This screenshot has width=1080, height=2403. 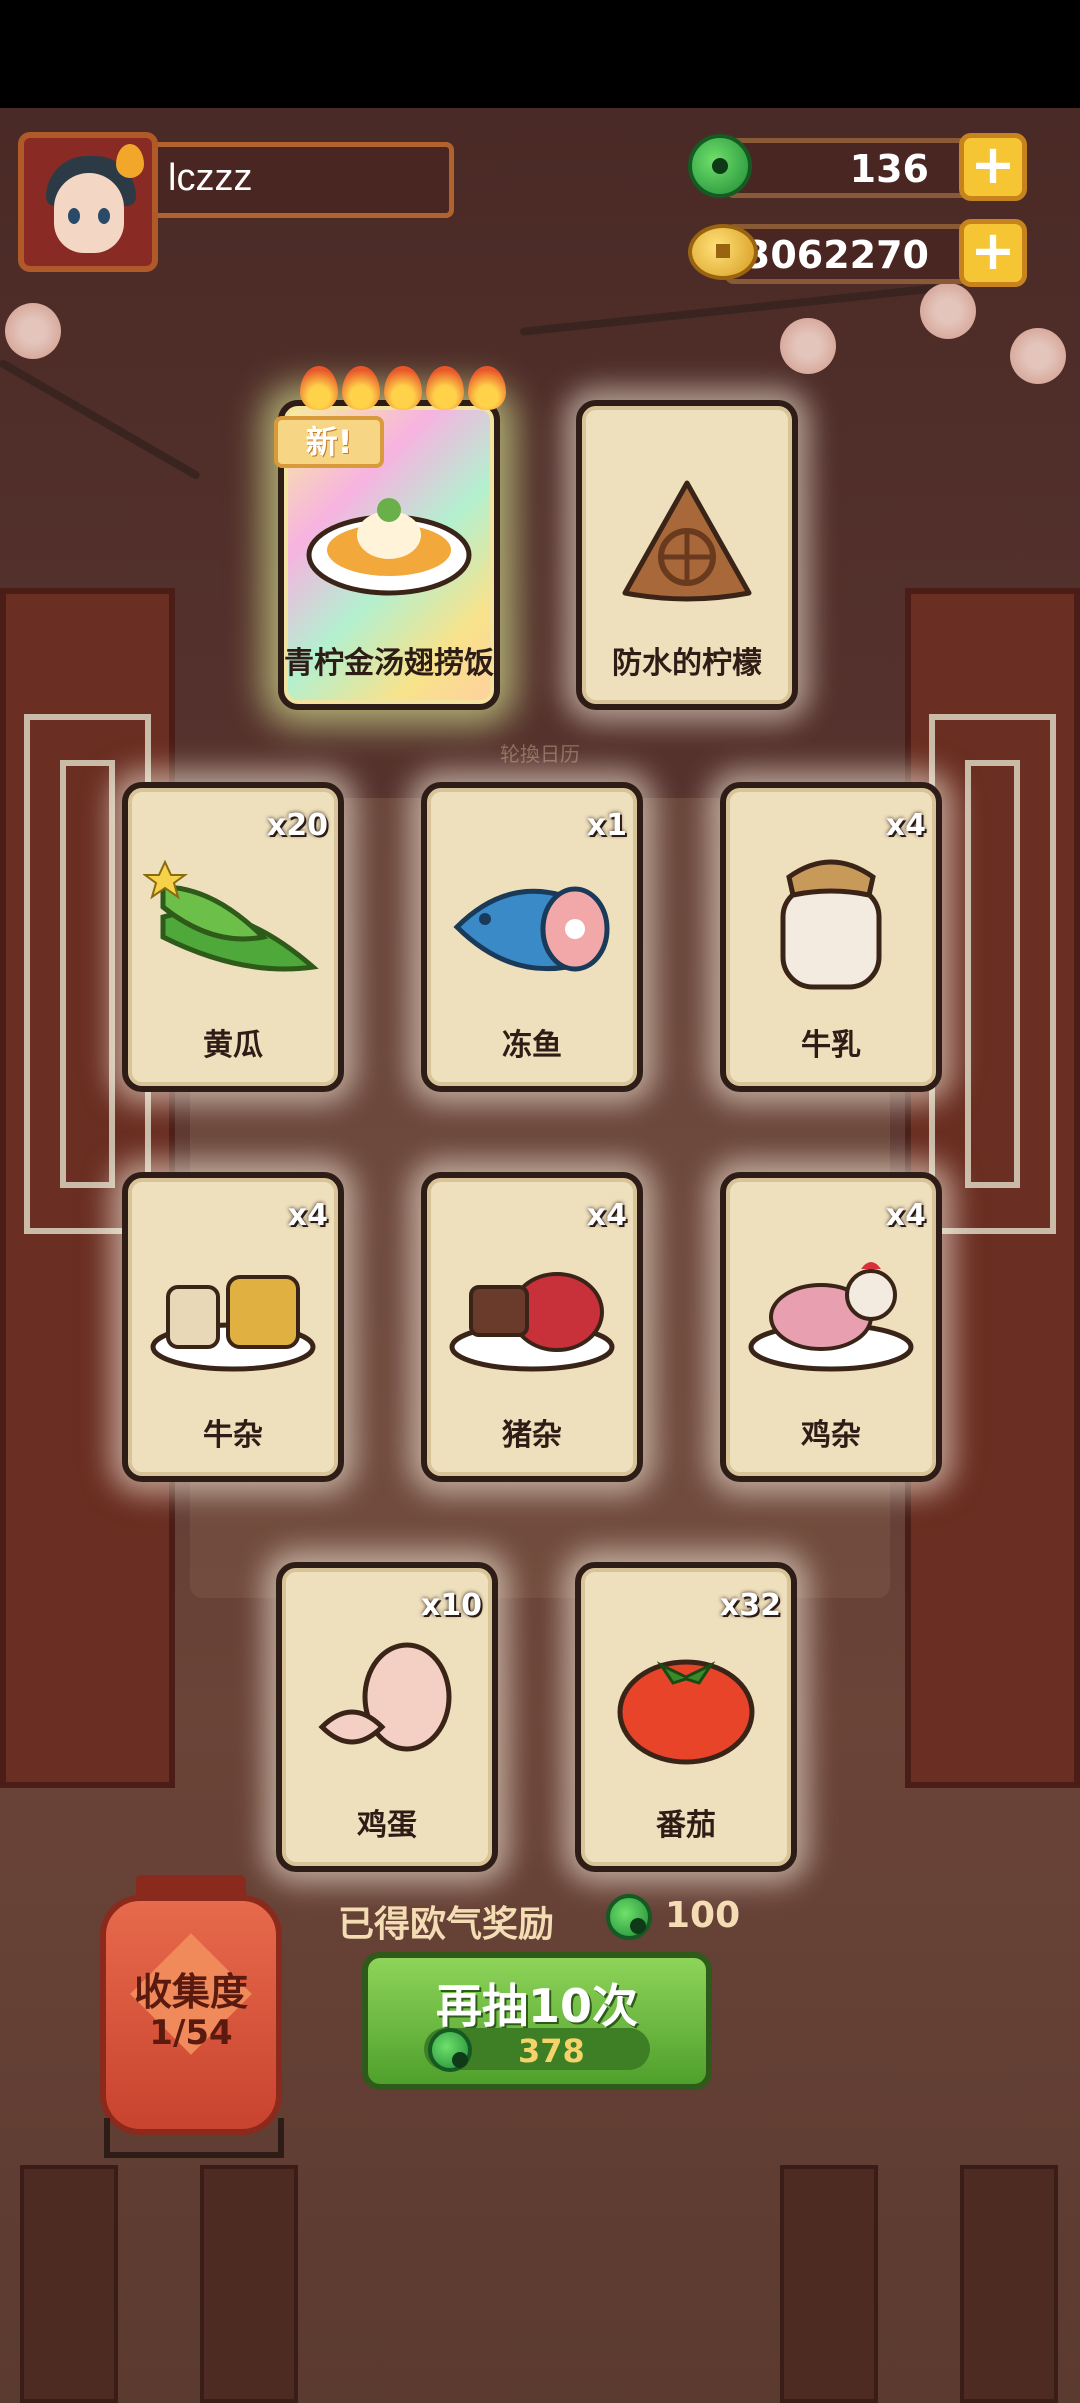 What do you see at coordinates (531, 929) in the screenshot?
I see `fish-icon` at bounding box center [531, 929].